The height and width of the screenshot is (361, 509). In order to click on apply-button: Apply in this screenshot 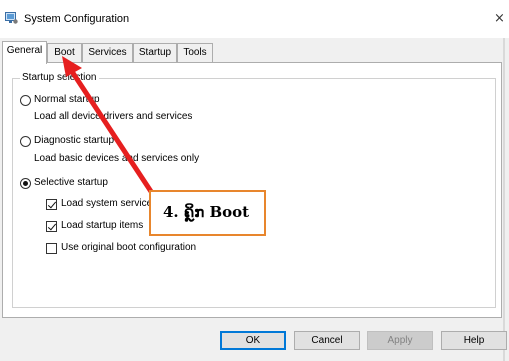, I will do `click(400, 340)`.